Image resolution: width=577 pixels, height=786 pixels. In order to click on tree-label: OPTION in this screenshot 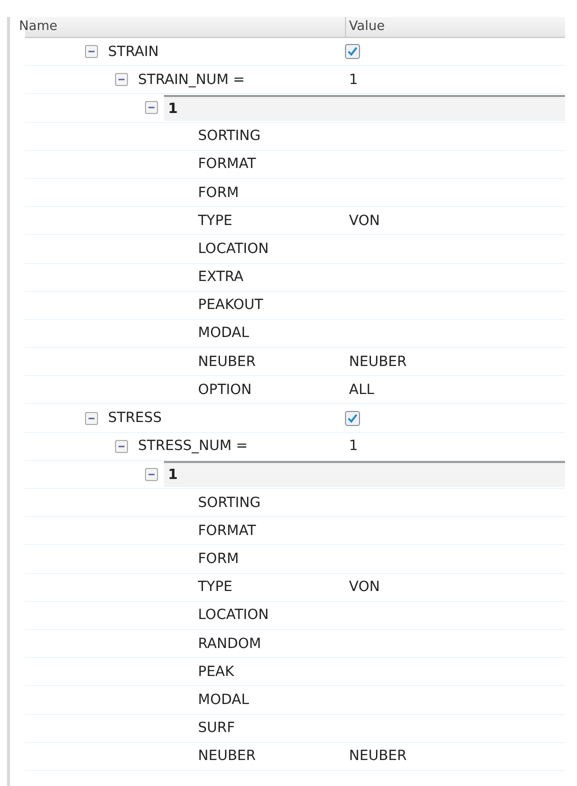, I will do `click(225, 390)`.